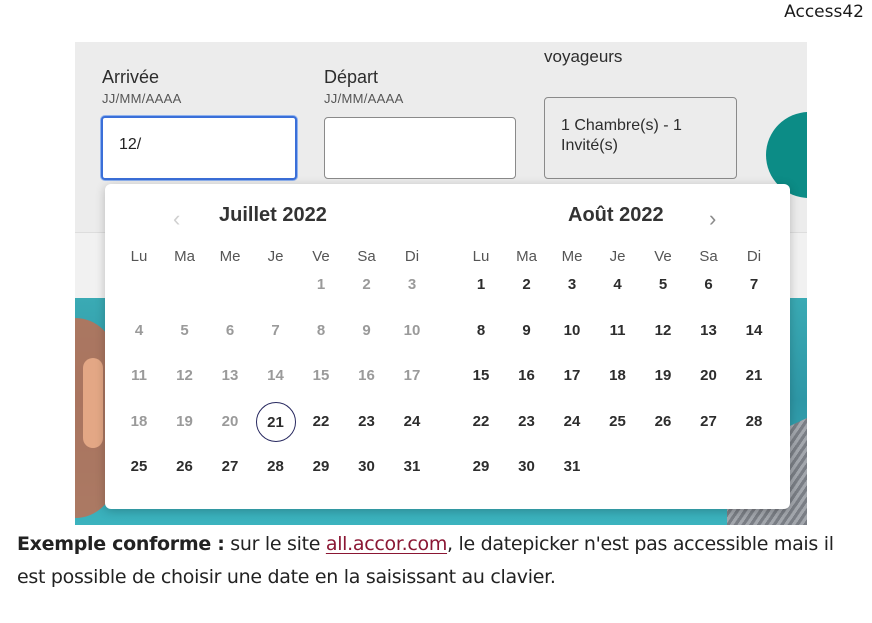 This screenshot has width=872, height=623. What do you see at coordinates (199, 148) in the screenshot?
I see `arrival-date-input: 12/` at bounding box center [199, 148].